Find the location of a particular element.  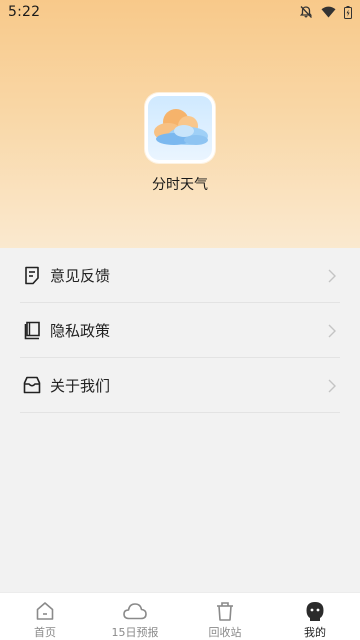

app-name: 分时天气 is located at coordinates (180, 185).